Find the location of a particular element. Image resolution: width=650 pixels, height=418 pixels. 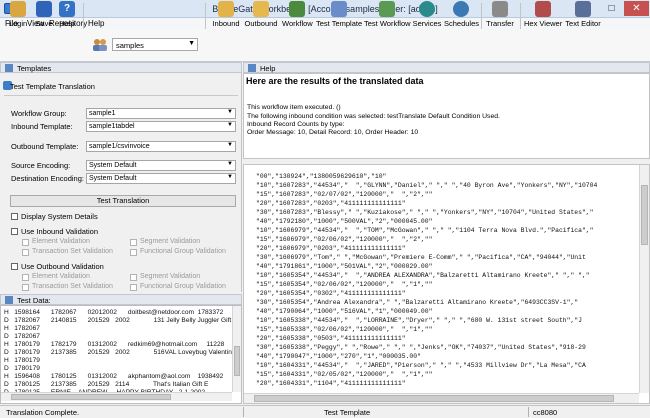

source-encoding-select: System Default ▼ is located at coordinates (161, 165).